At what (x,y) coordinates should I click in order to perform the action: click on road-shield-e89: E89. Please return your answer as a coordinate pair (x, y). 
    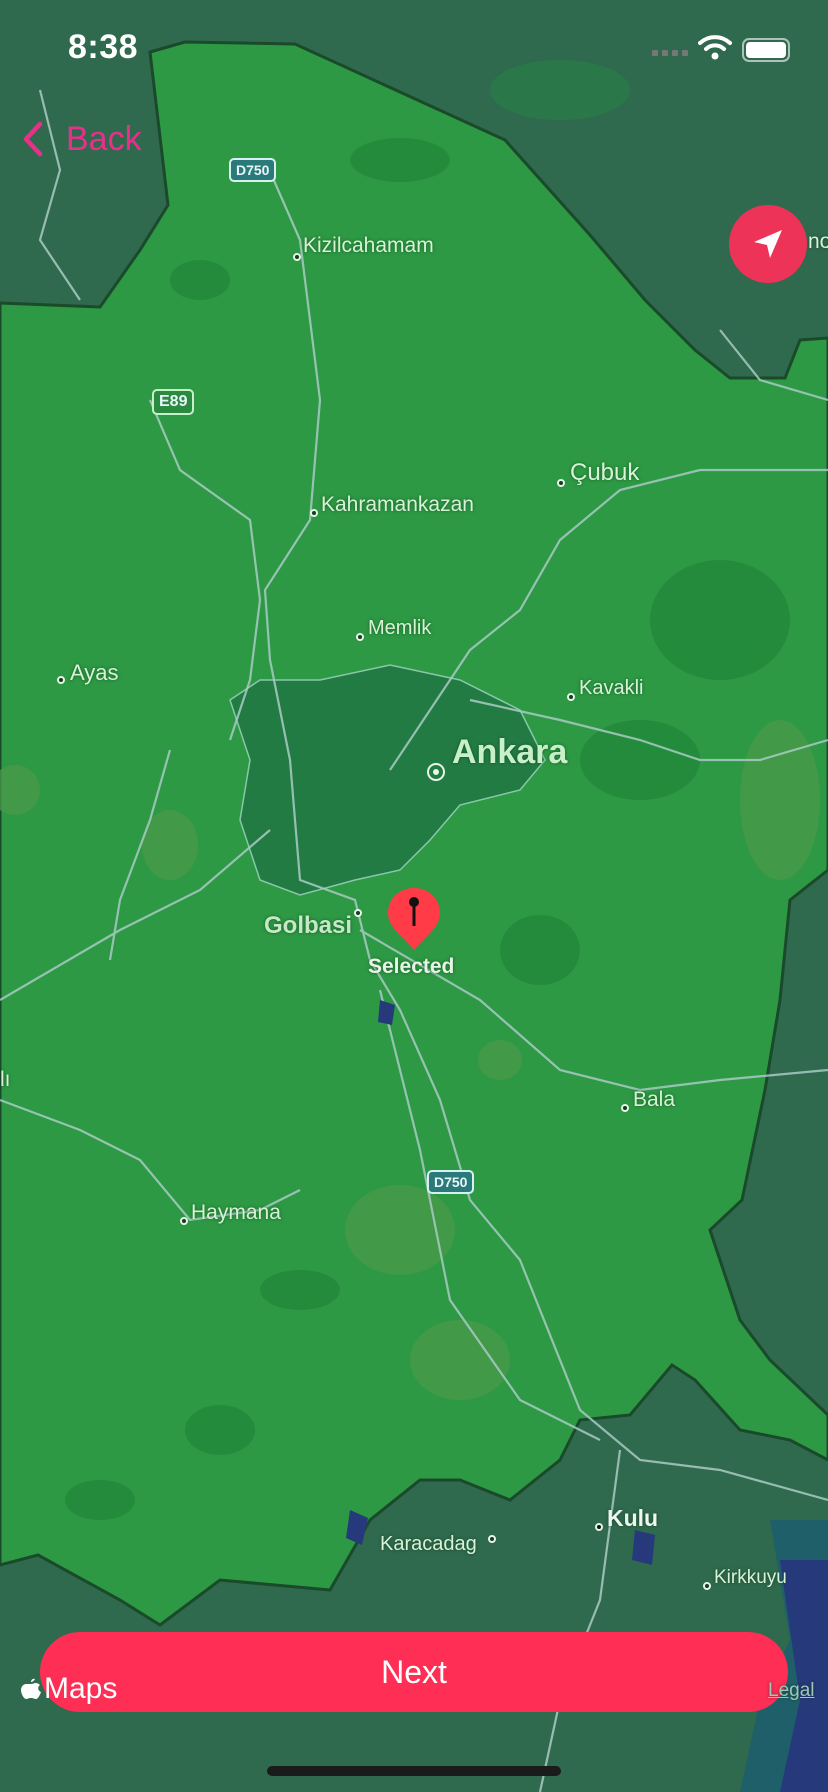
    Looking at the image, I should click on (173, 402).